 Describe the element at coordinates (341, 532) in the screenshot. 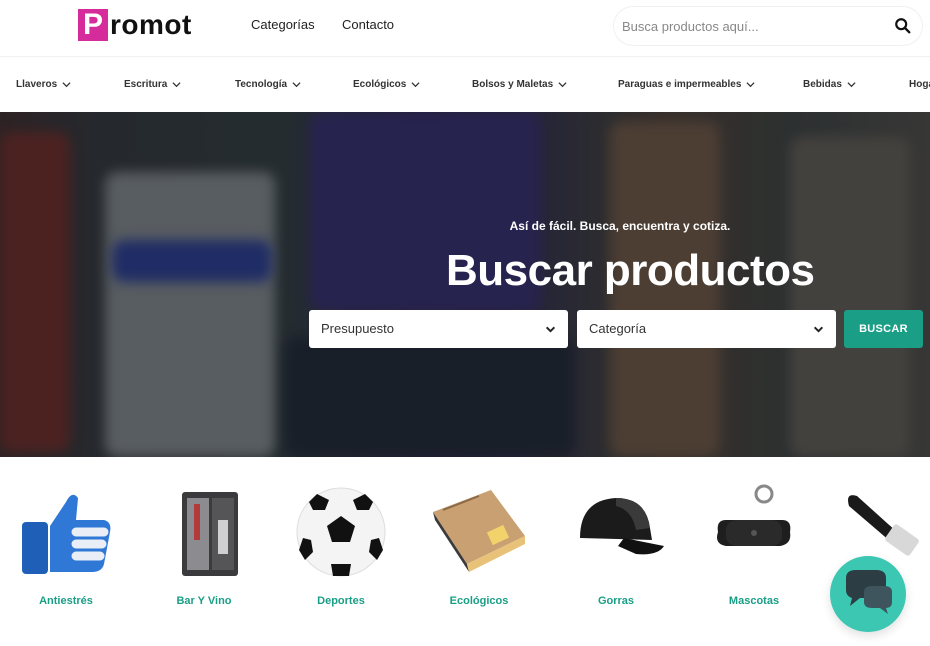

I see `soccer-ball-icon` at that location.